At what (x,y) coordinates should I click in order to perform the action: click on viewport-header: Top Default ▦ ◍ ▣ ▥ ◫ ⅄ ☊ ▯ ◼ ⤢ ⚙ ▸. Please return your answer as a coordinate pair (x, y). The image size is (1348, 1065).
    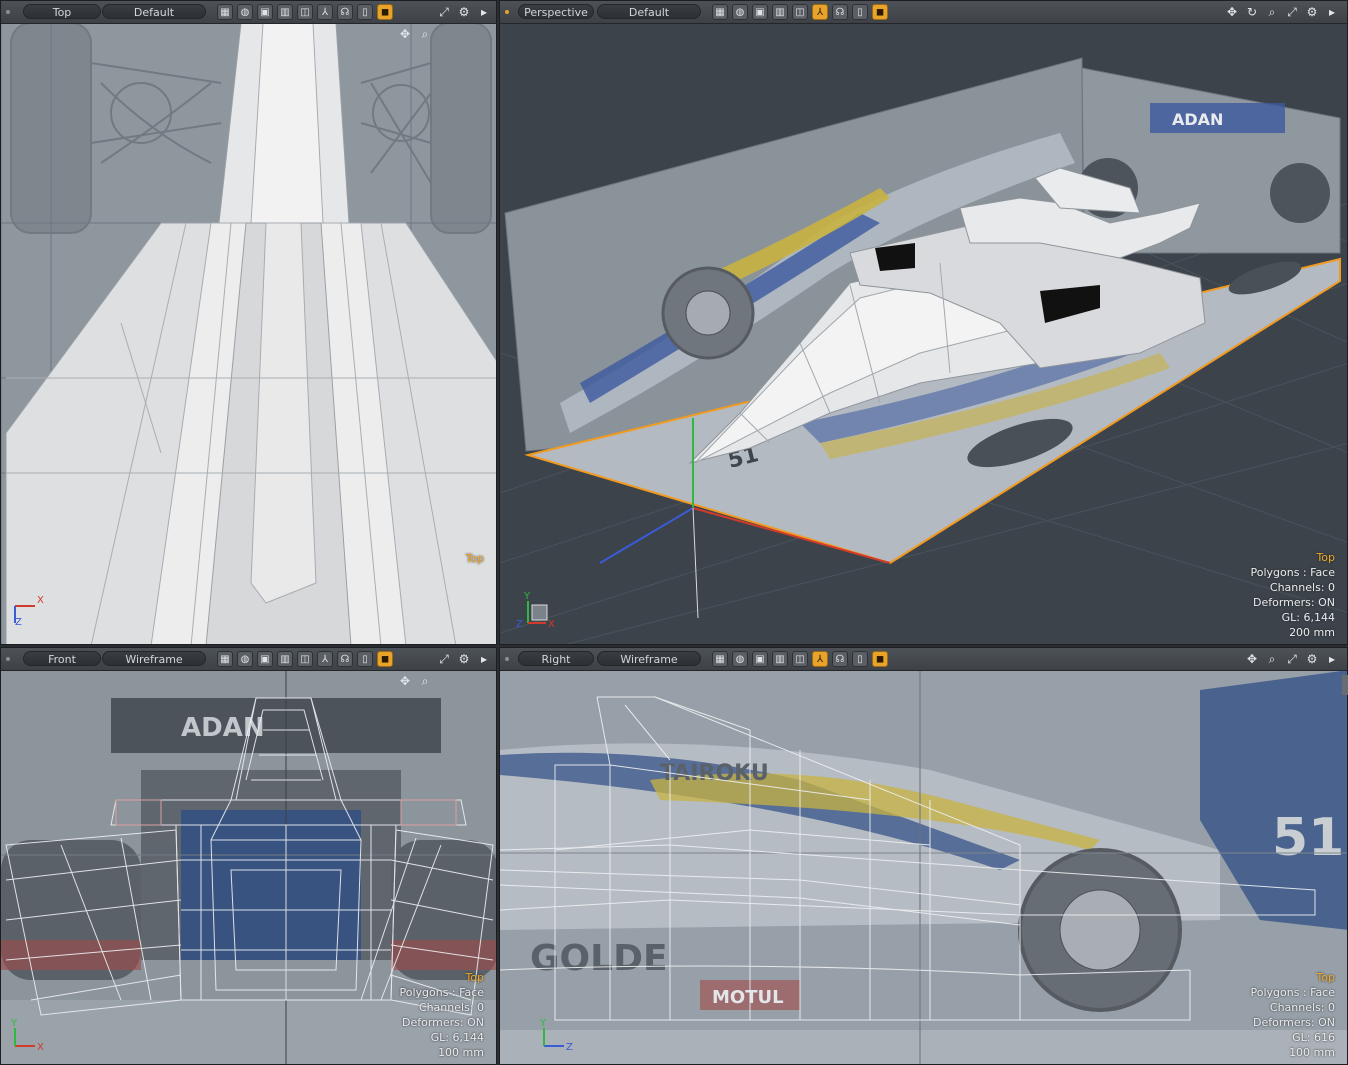
    Looking at the image, I should click on (248, 12).